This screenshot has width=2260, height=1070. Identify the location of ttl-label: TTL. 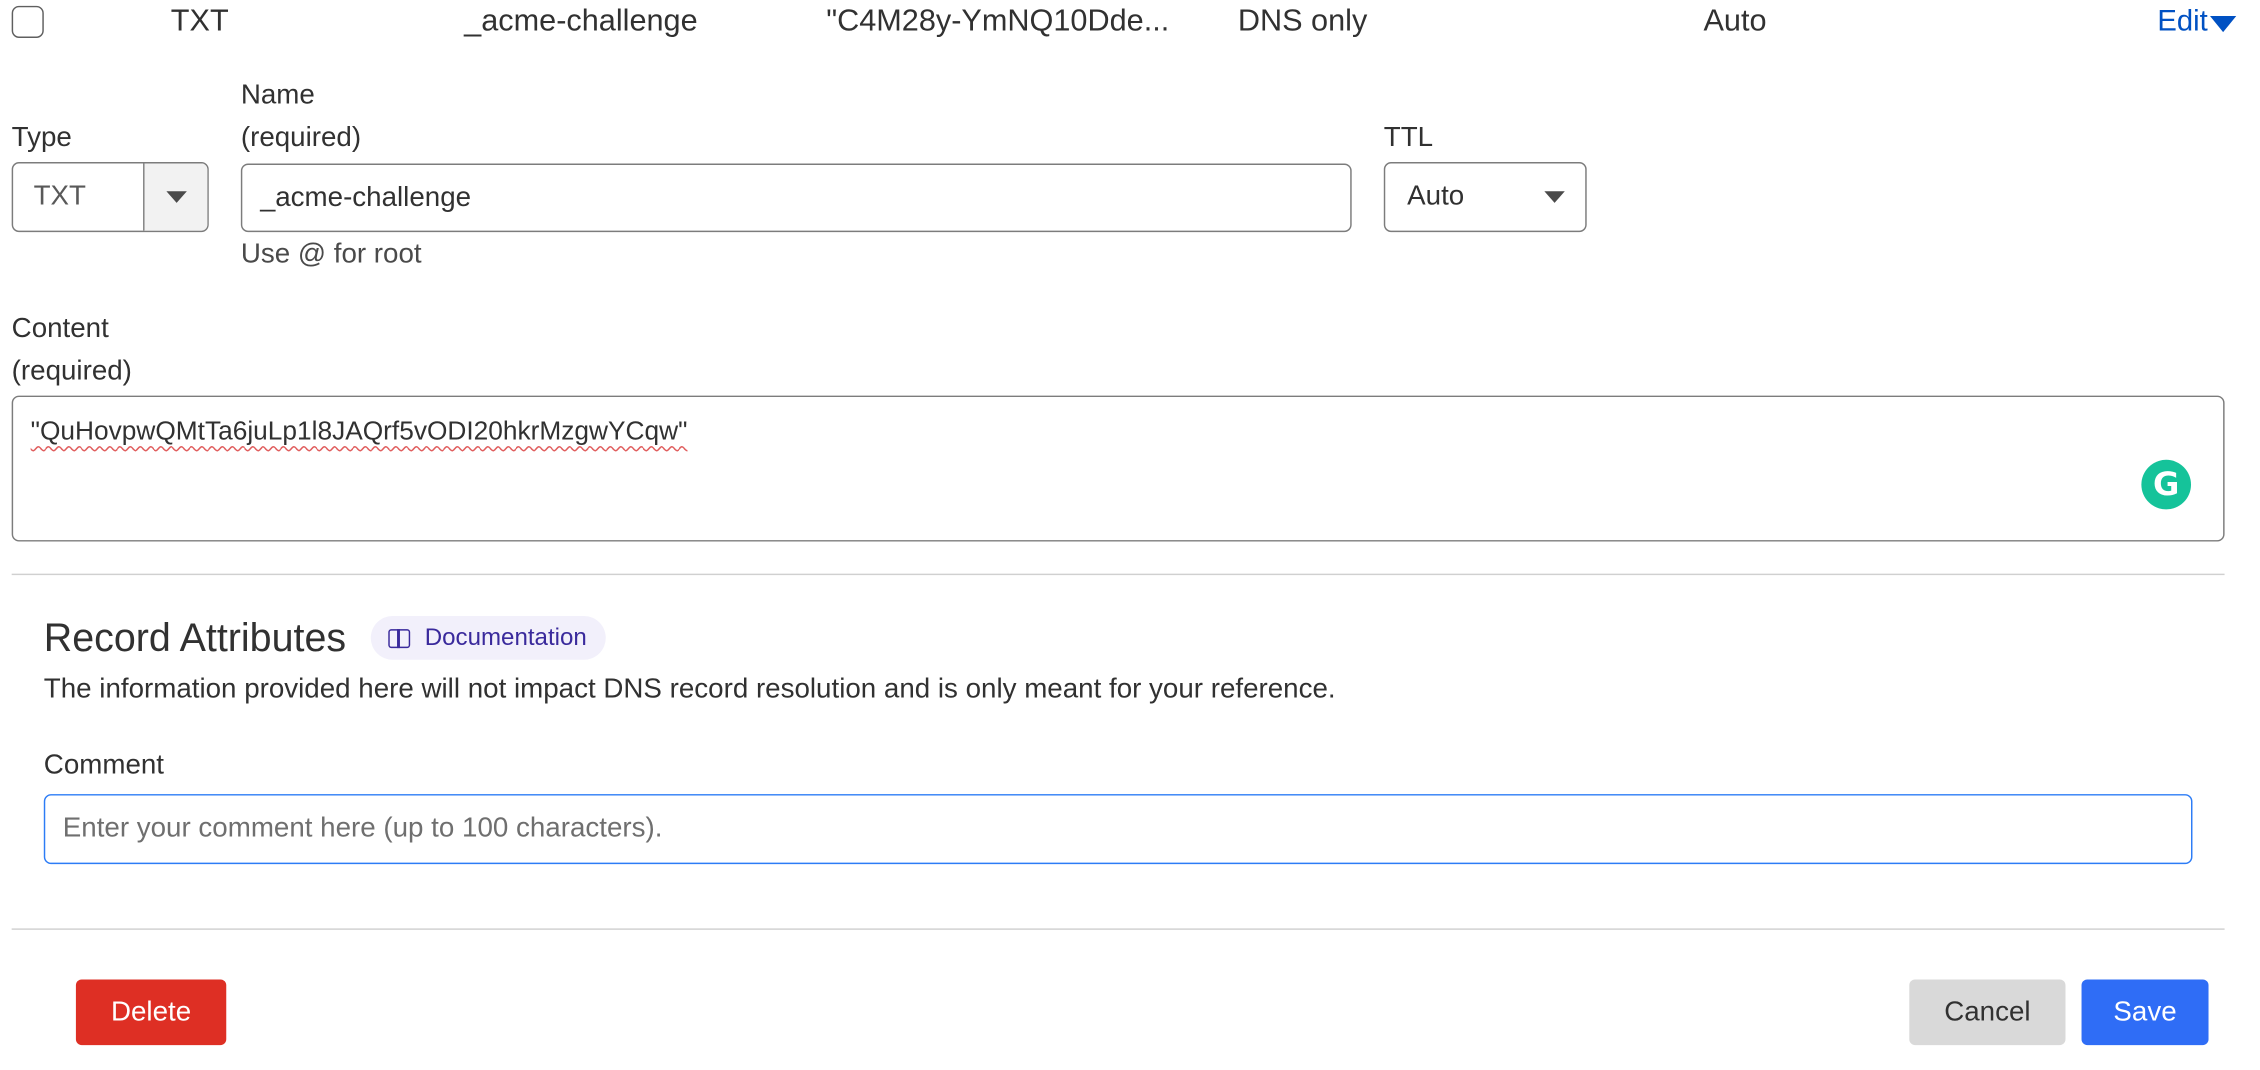
(1408, 138).